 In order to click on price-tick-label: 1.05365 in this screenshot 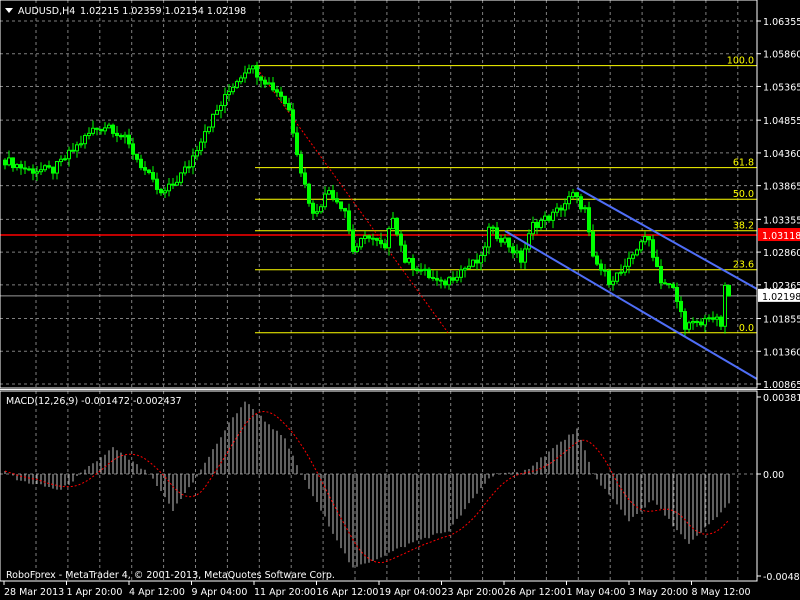, I will do `click(781, 87)`.